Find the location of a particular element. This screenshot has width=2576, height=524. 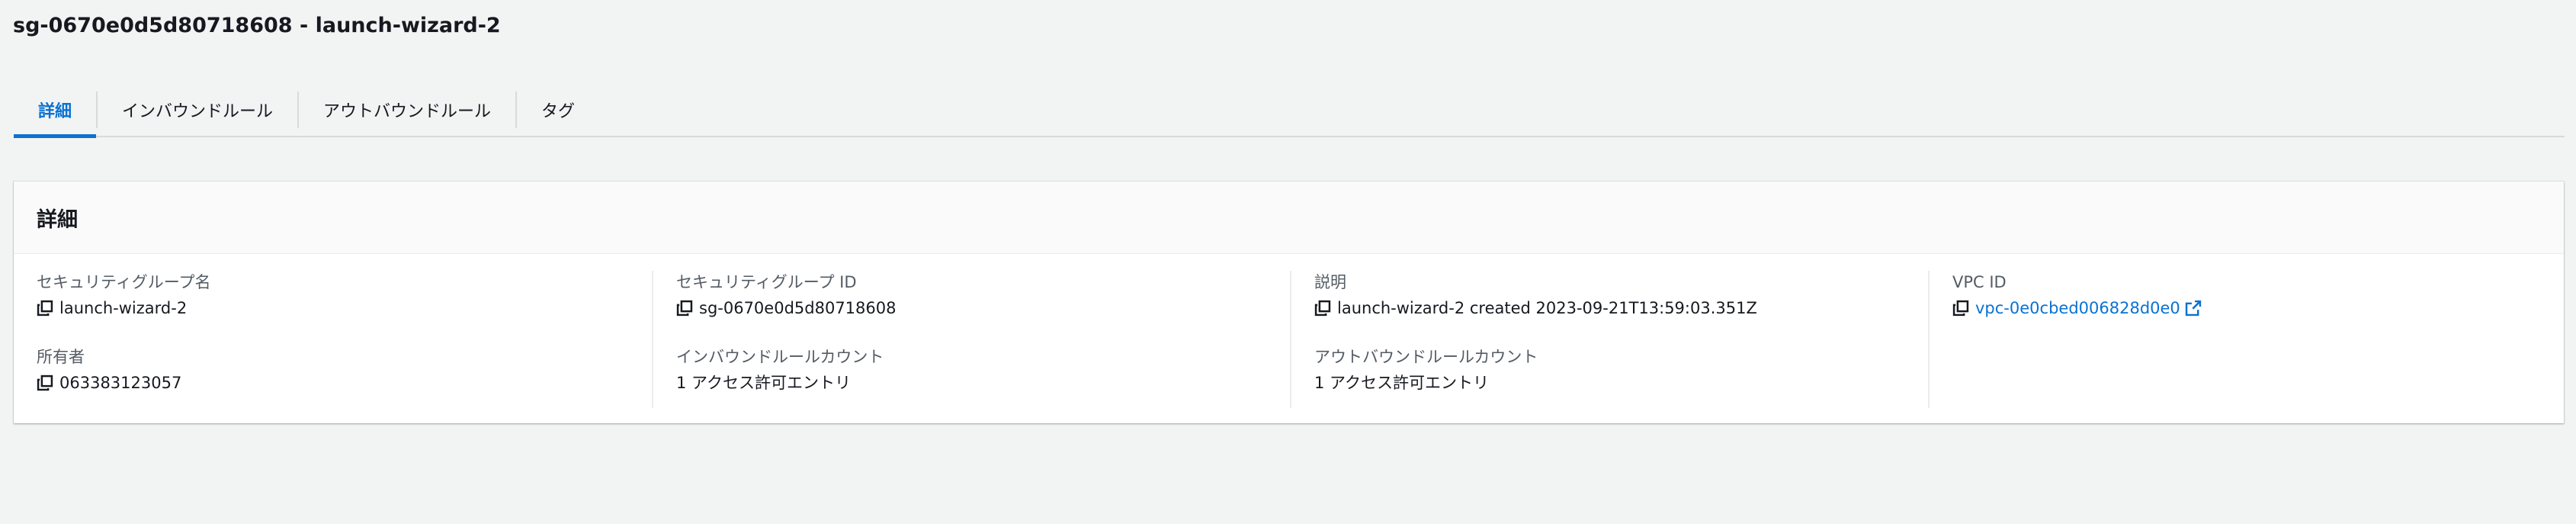

inbound-rule-count-value: 1 アクセス許可エントリ is located at coordinates (763, 383).